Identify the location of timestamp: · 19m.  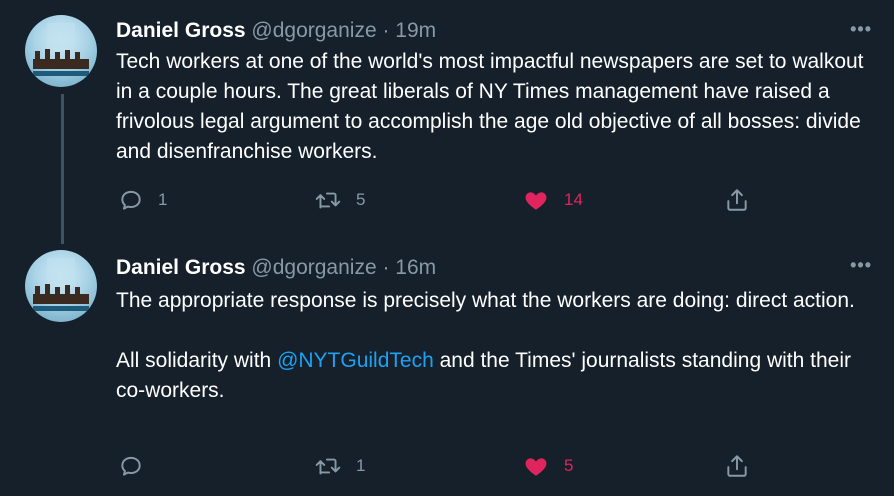
(409, 30).